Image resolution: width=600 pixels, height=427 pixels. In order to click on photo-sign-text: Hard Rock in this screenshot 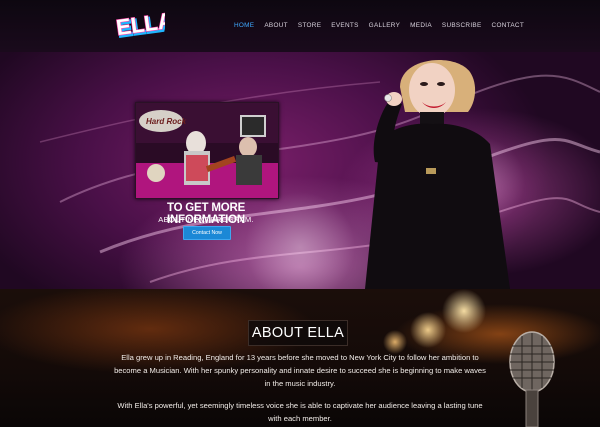, I will do `click(166, 121)`.